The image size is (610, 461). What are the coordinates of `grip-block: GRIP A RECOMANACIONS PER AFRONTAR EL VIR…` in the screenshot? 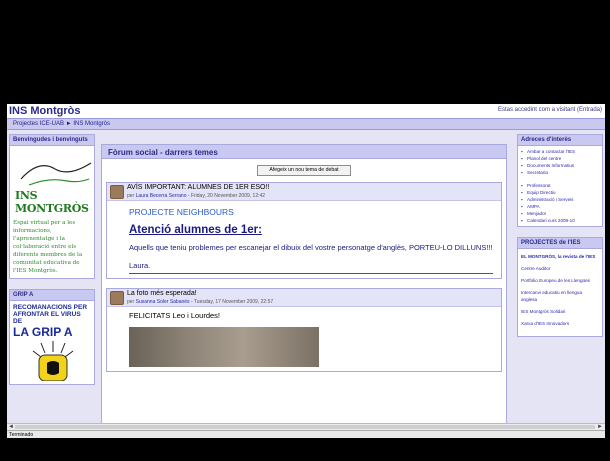 It's located at (52, 337).